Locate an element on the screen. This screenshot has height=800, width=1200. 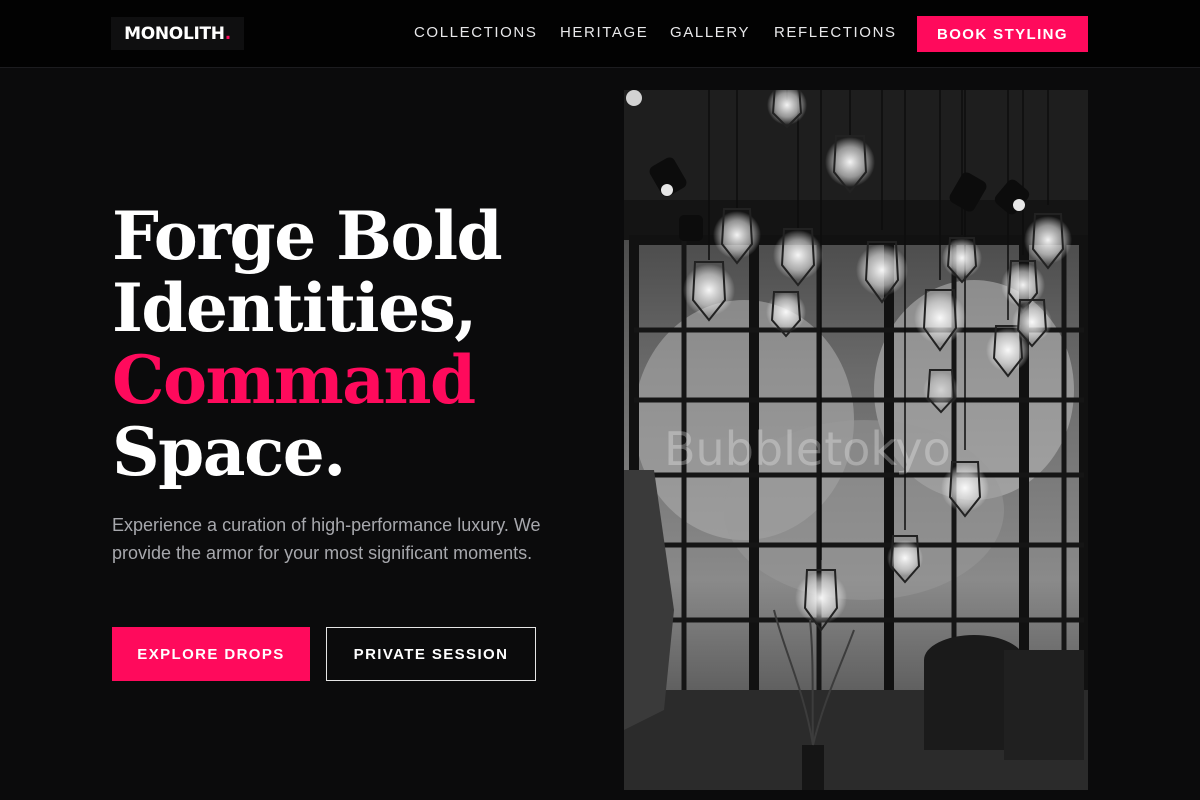
brand-name: MONOLITH is located at coordinates (174, 33).